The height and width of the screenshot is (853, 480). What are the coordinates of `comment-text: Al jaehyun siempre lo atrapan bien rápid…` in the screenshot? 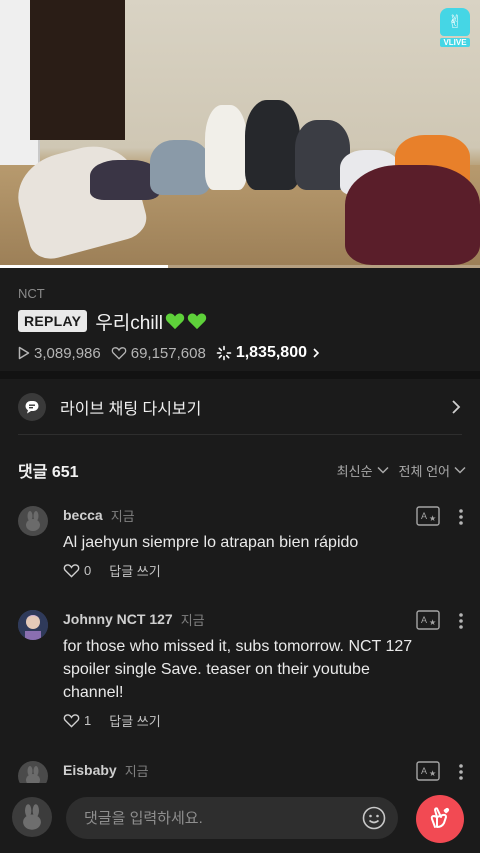 It's located at (211, 542).